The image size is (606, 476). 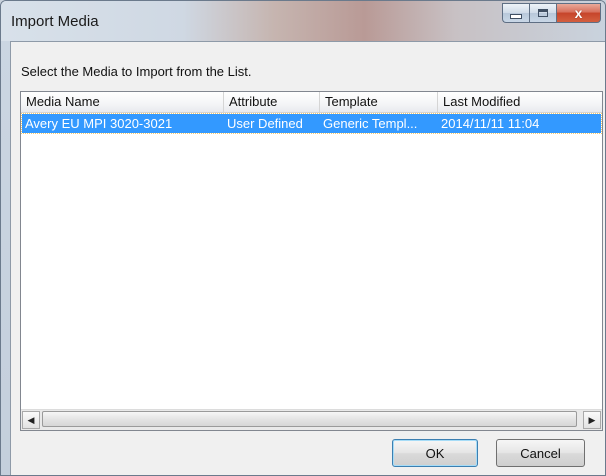 What do you see at coordinates (265, 123) in the screenshot?
I see `cell-attribute: User Defined` at bounding box center [265, 123].